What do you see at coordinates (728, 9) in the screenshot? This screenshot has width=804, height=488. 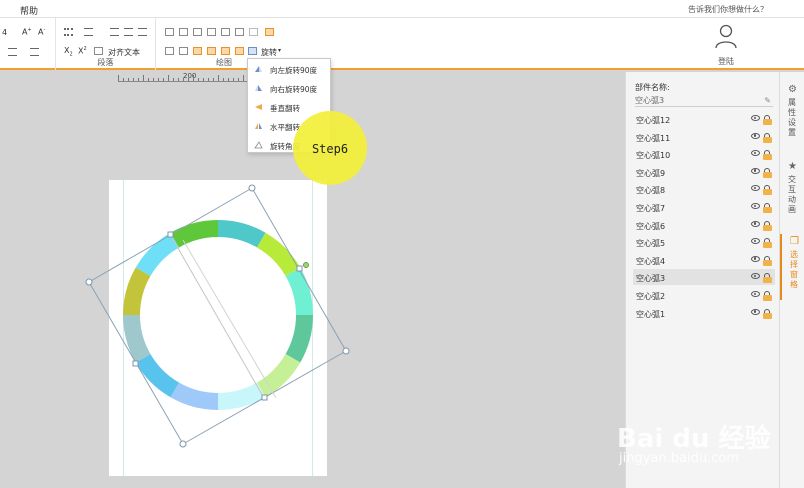 I see `tell-me-search: 告诉我们你想做什么？` at bounding box center [728, 9].